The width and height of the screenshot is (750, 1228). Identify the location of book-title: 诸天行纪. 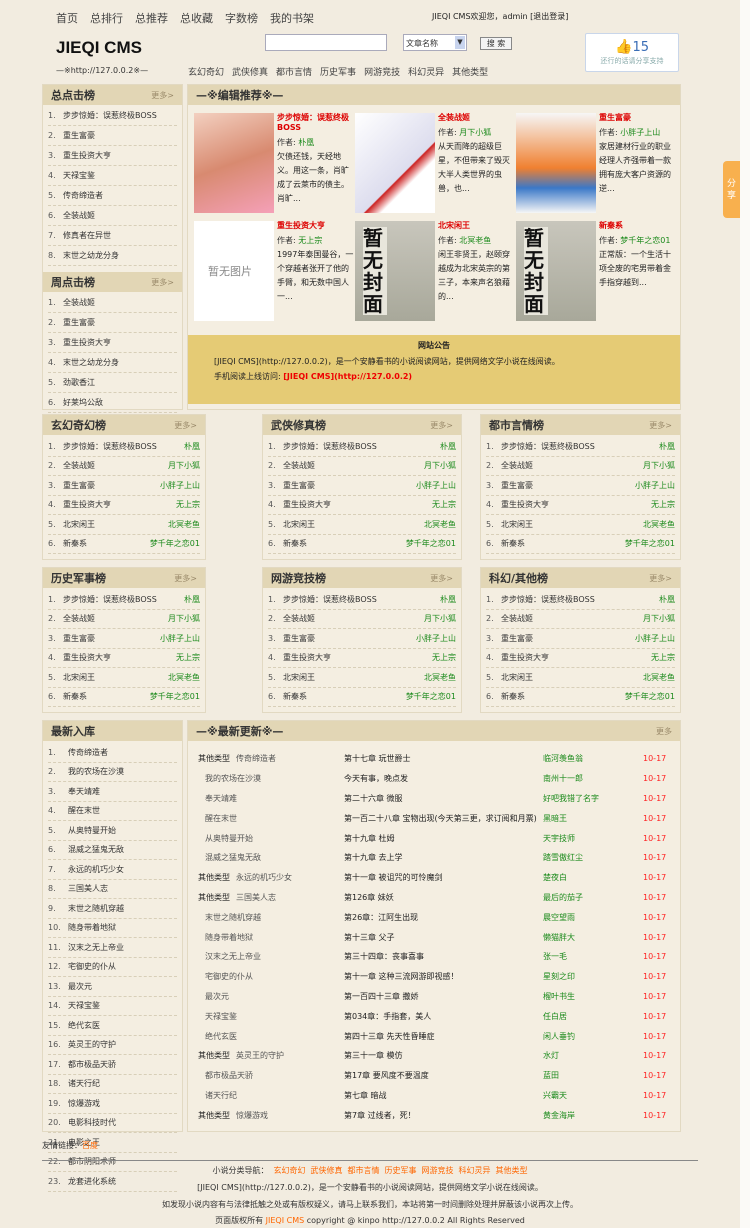
(221, 1095).